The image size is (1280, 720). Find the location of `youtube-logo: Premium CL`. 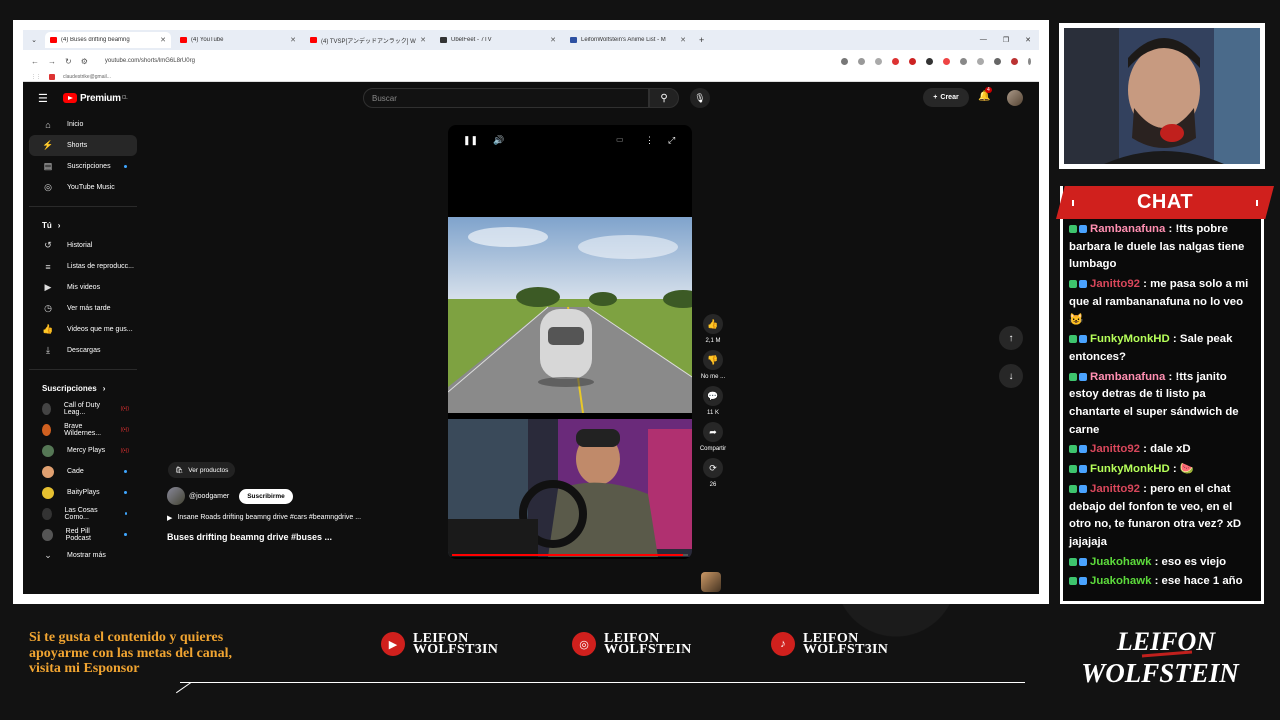

youtube-logo: Premium CL is located at coordinates (95, 98).